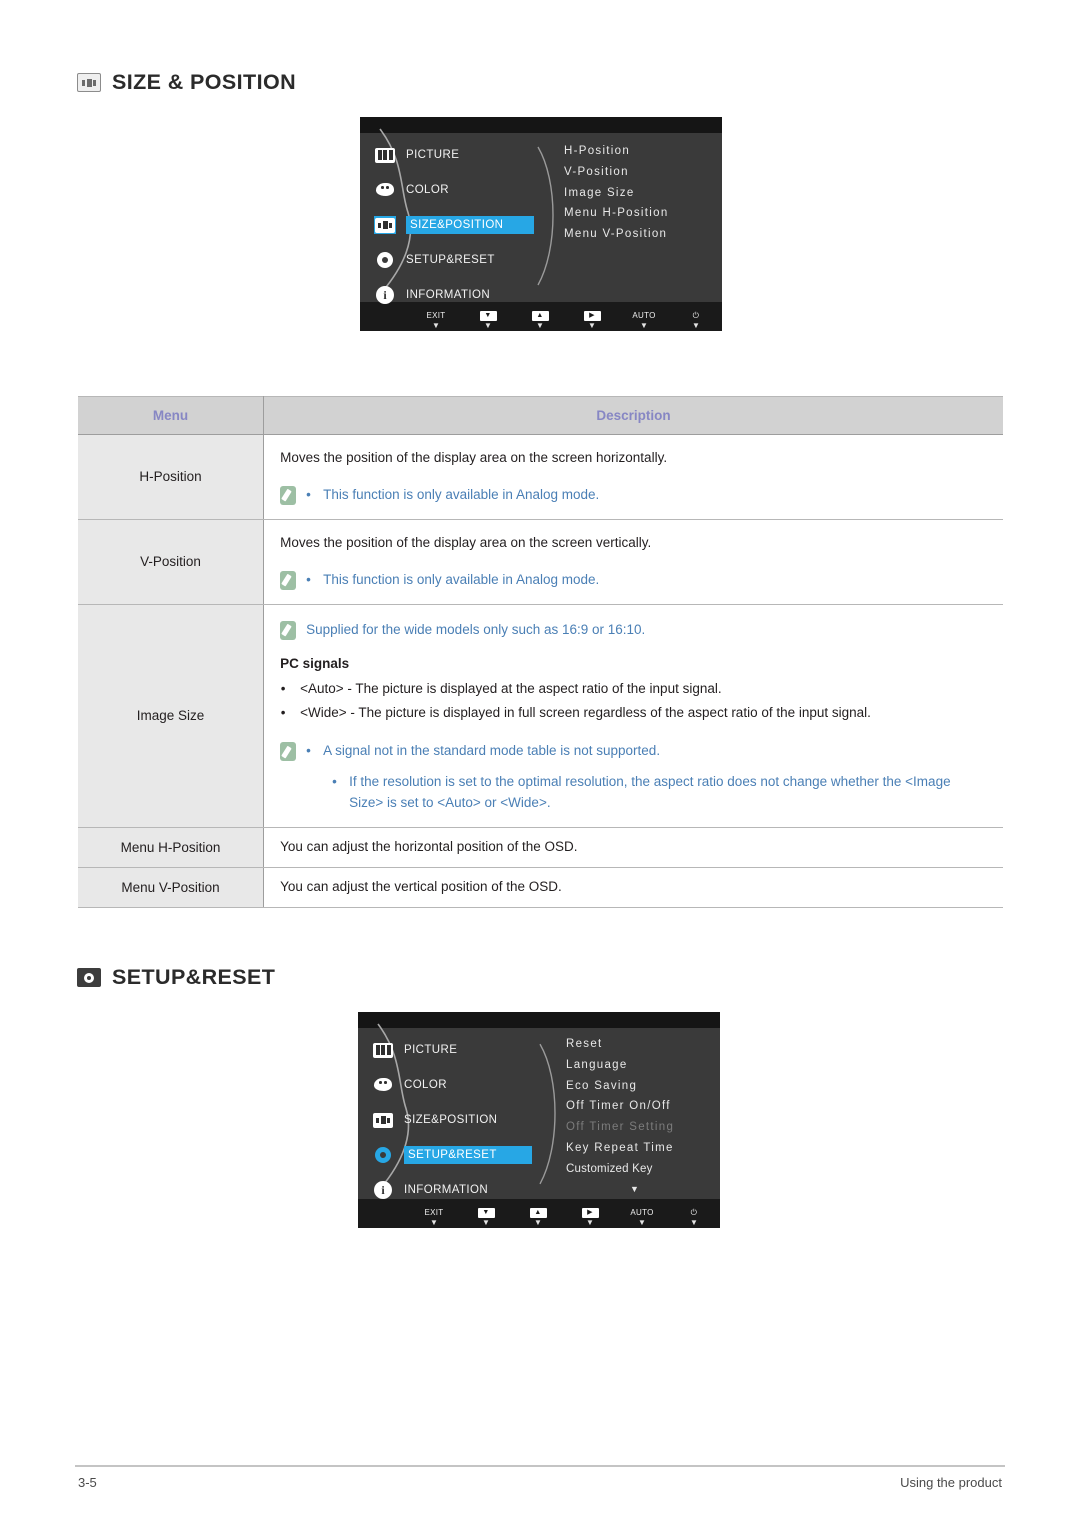 Image resolution: width=1080 pixels, height=1527 pixels. What do you see at coordinates (171, 477) in the screenshot?
I see `menu-cell-h-position: H-Position` at bounding box center [171, 477].